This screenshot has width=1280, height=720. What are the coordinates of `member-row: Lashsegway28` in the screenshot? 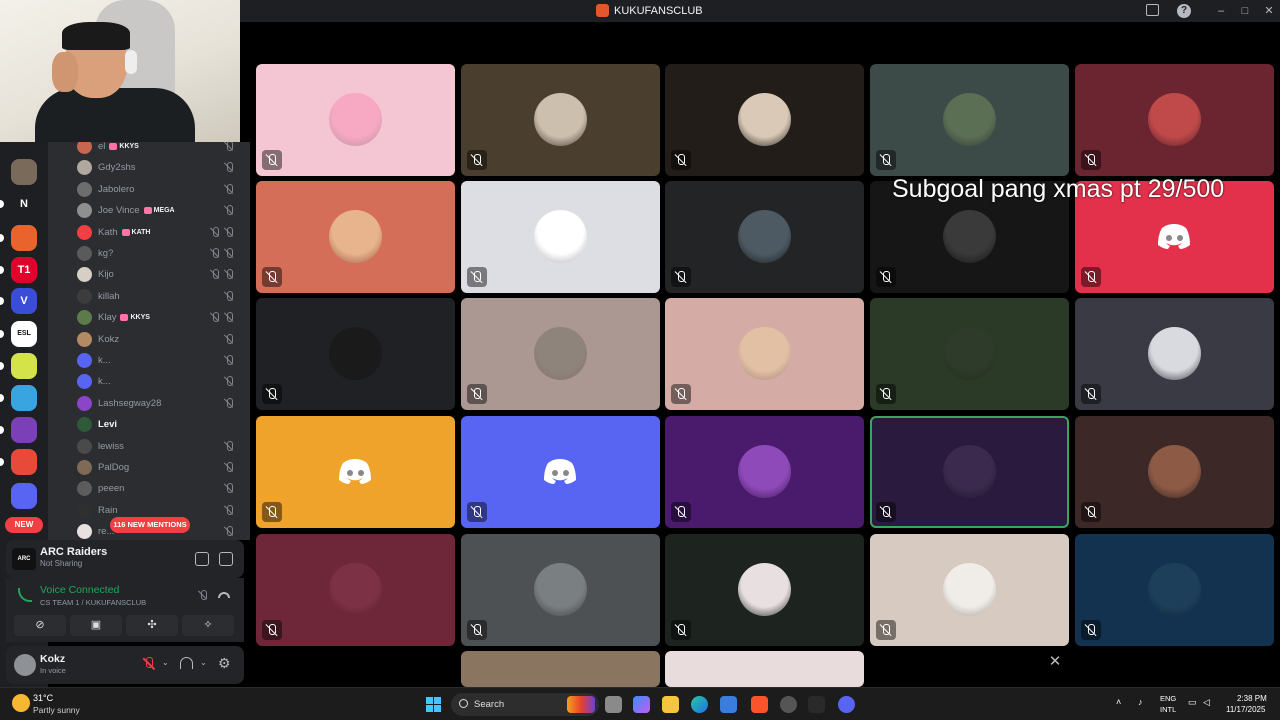 It's located at (159, 403).